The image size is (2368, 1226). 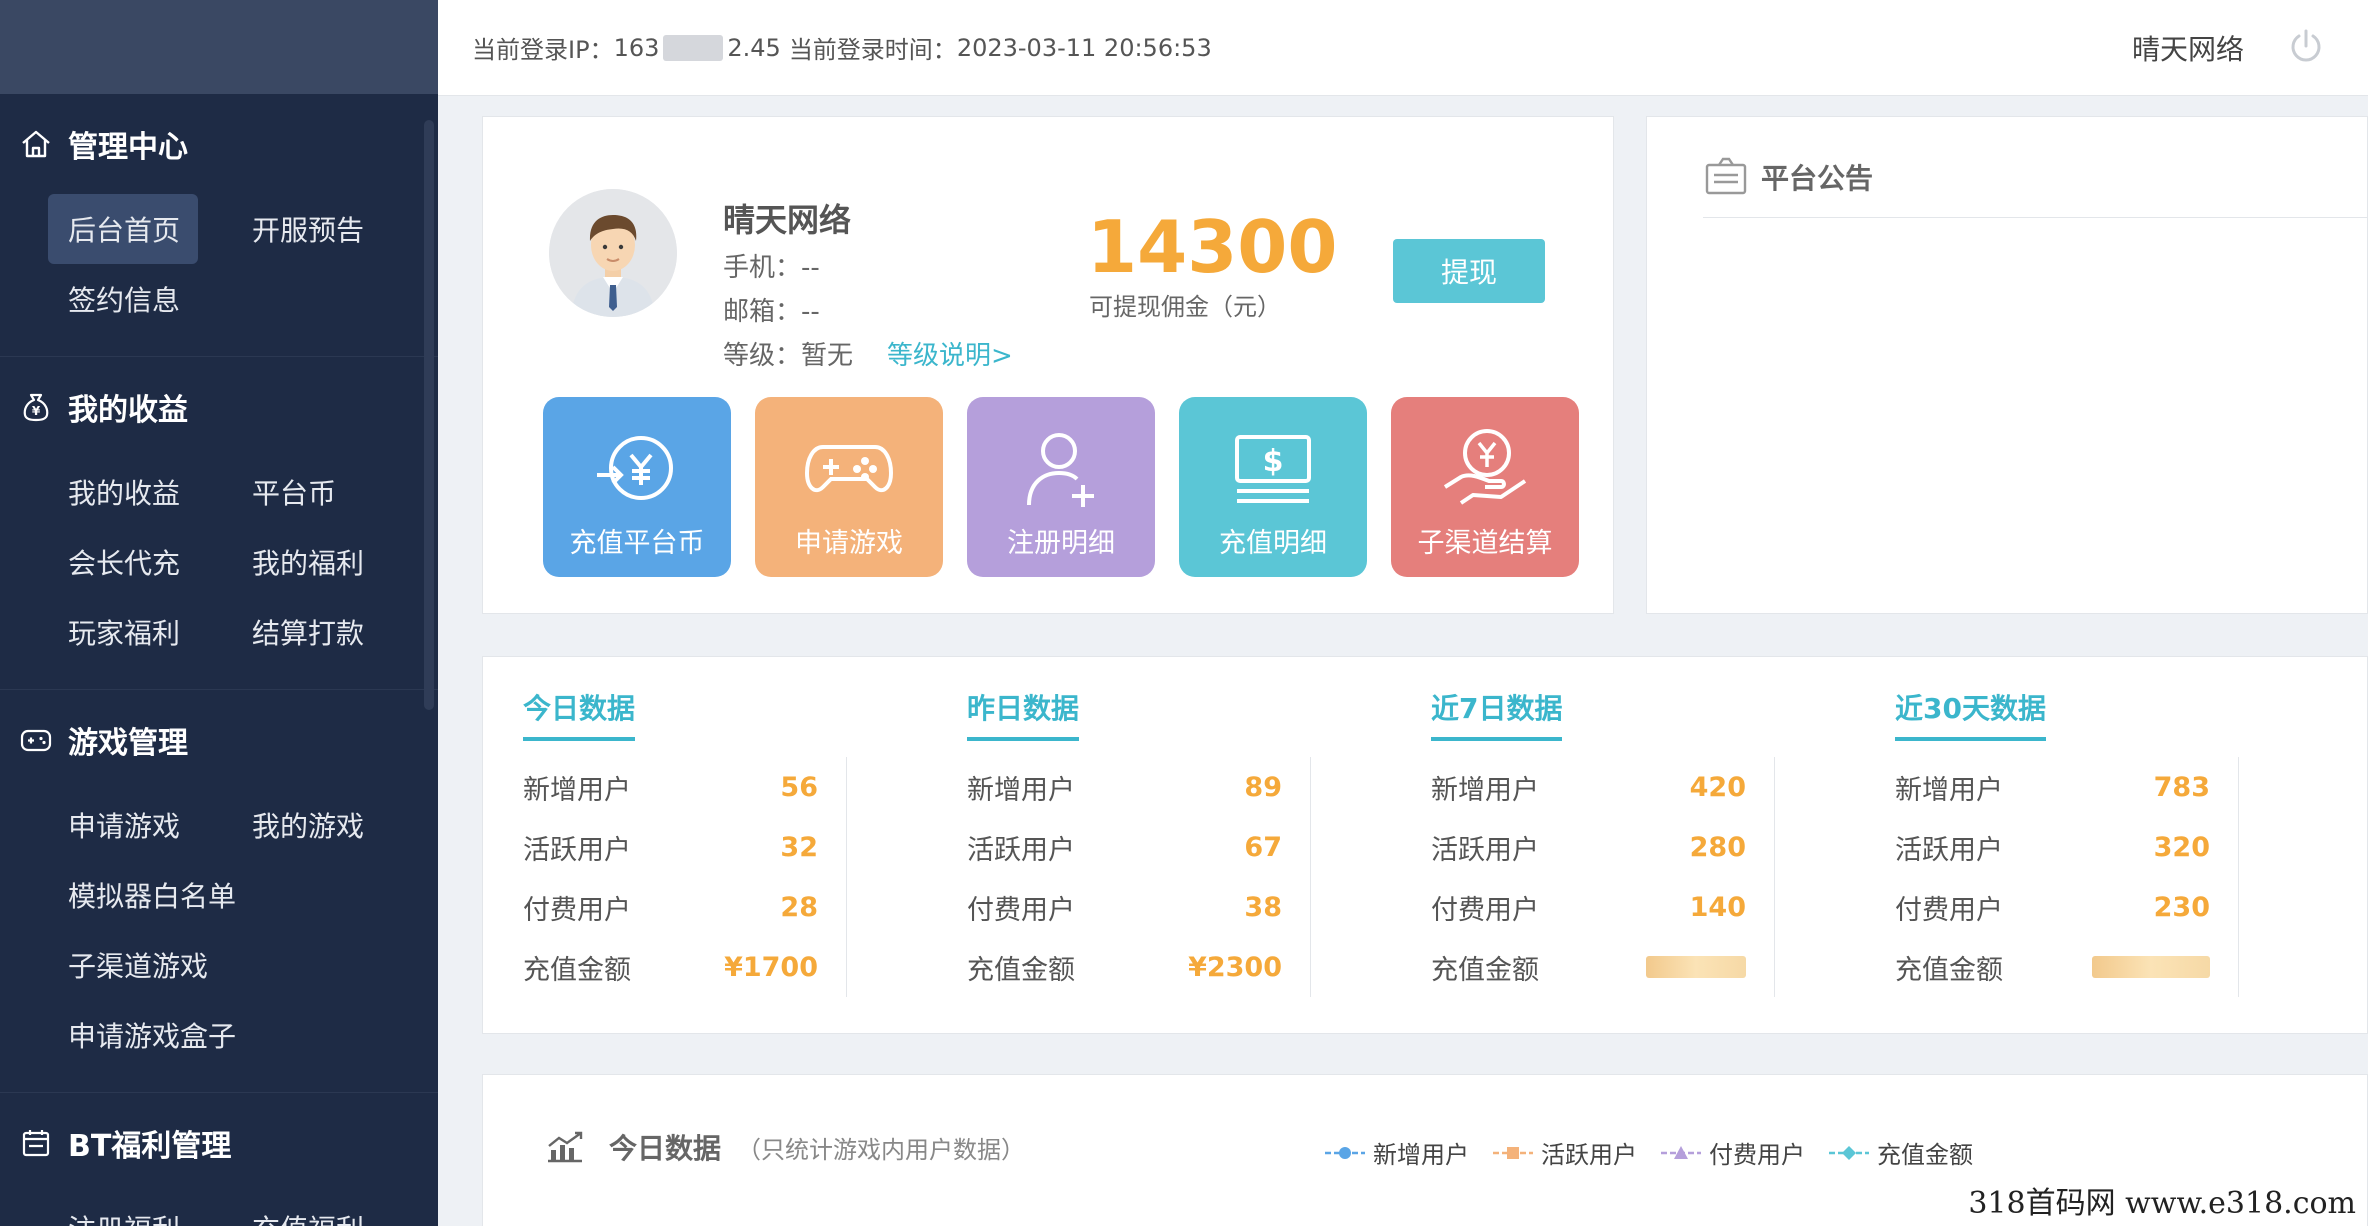 I want to click on sidebar-item-my-earnings: 我的收益, so click(x=140, y=492).